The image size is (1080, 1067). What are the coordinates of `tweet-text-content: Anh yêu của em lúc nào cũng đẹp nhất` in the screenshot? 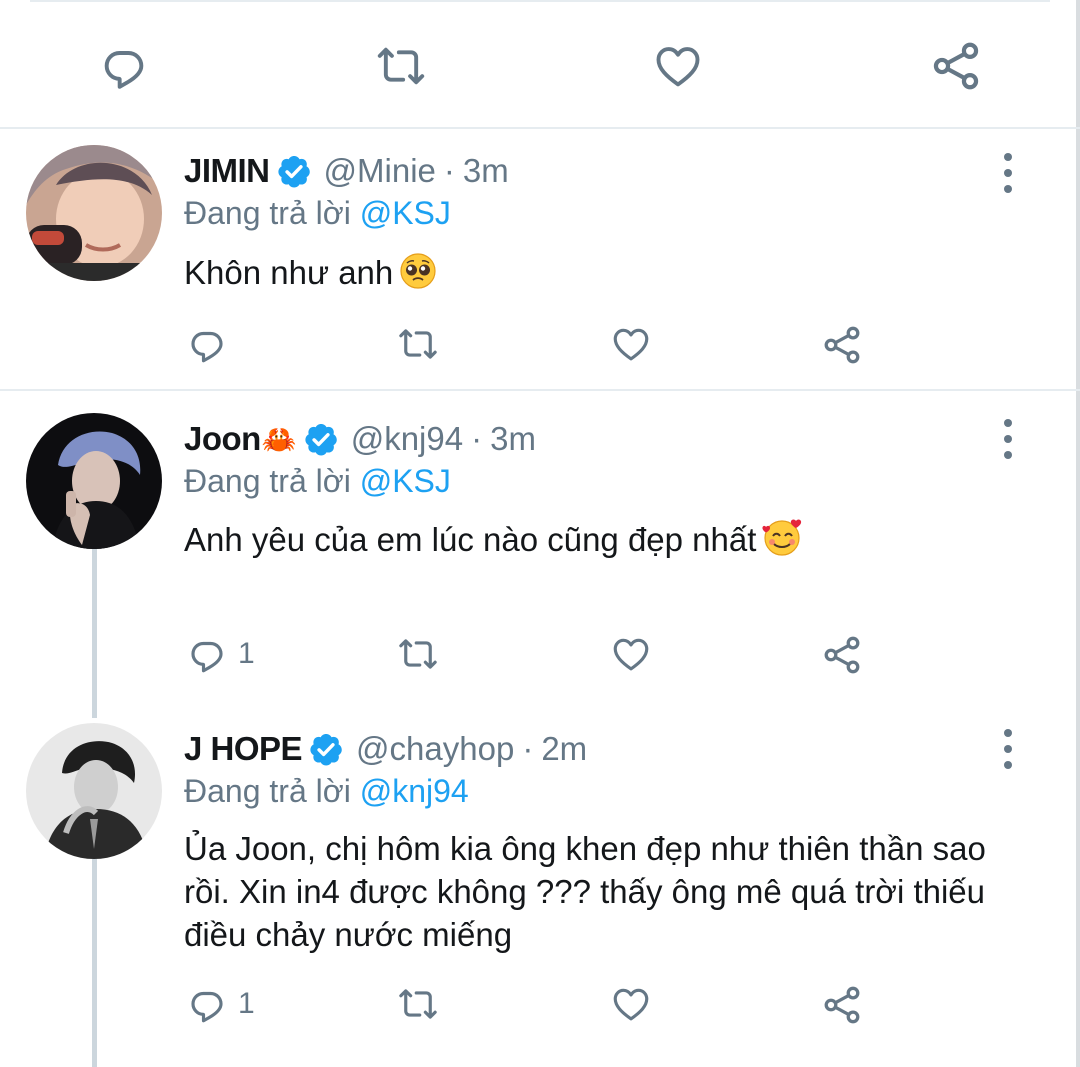 It's located at (470, 539).